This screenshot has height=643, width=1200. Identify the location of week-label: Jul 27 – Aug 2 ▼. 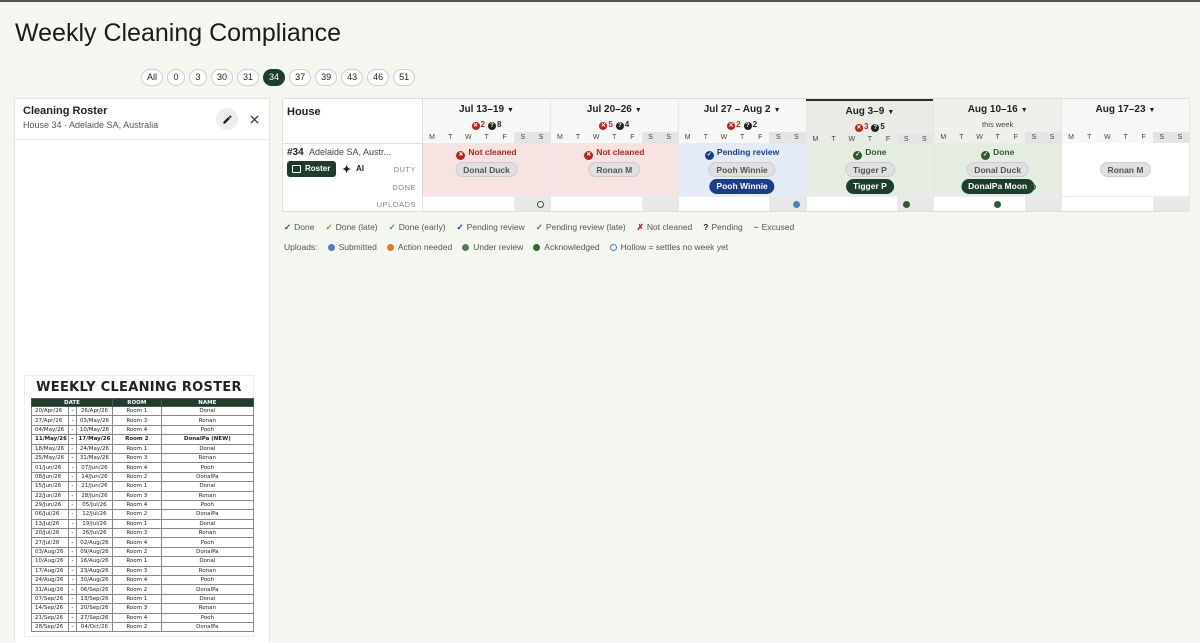
(742, 109).